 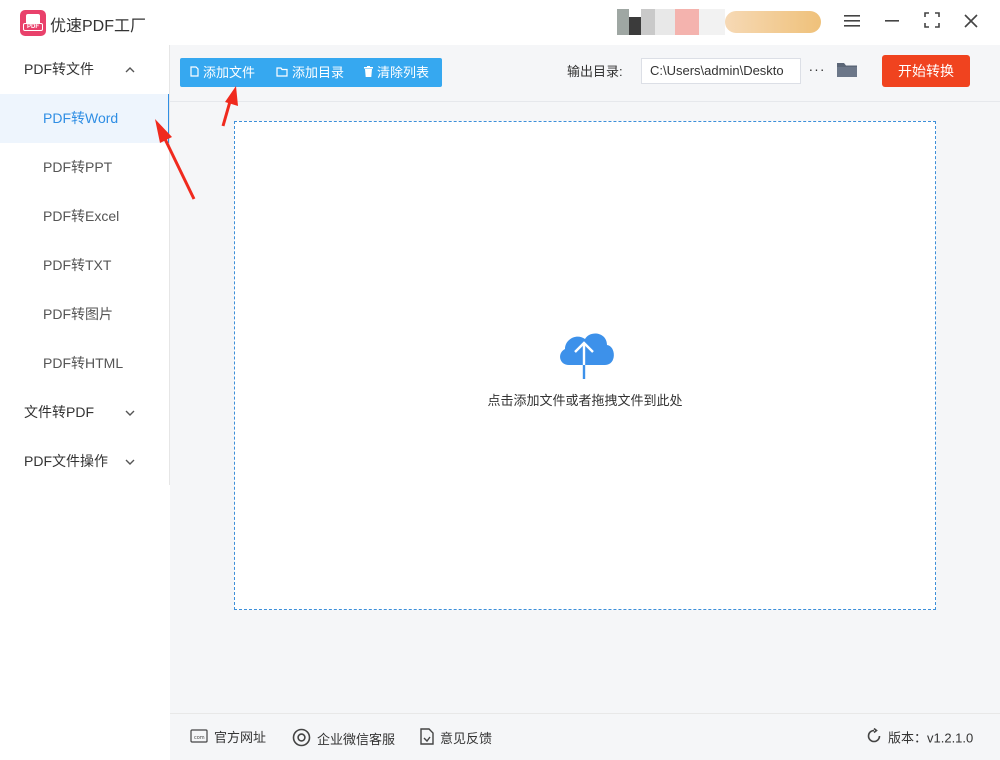 What do you see at coordinates (66, 461) in the screenshot?
I see `sidebar-group-label: PDF文件操作` at bounding box center [66, 461].